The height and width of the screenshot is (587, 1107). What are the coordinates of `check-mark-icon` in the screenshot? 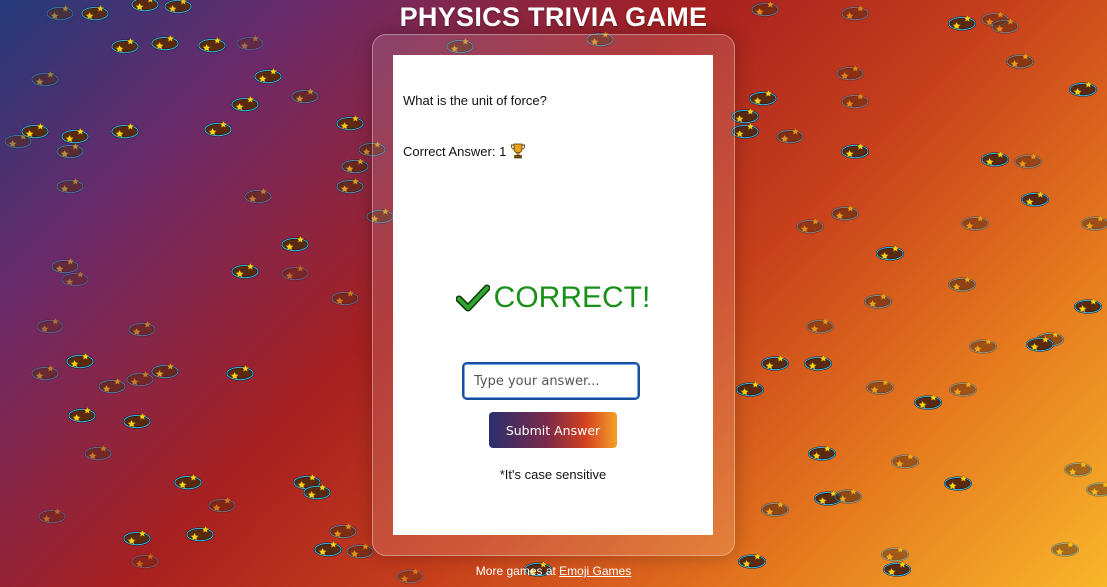 It's located at (472, 298).